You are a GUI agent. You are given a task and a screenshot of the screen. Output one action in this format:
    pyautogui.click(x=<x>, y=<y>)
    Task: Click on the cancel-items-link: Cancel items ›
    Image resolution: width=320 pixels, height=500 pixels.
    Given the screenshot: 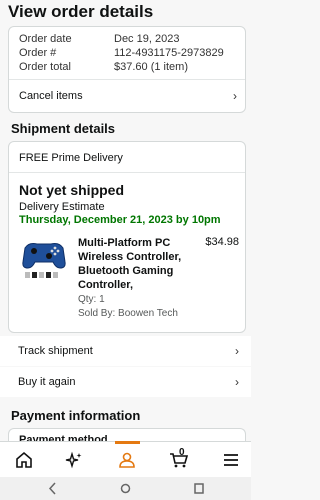 What is the action you would take?
    pyautogui.click(x=128, y=96)
    